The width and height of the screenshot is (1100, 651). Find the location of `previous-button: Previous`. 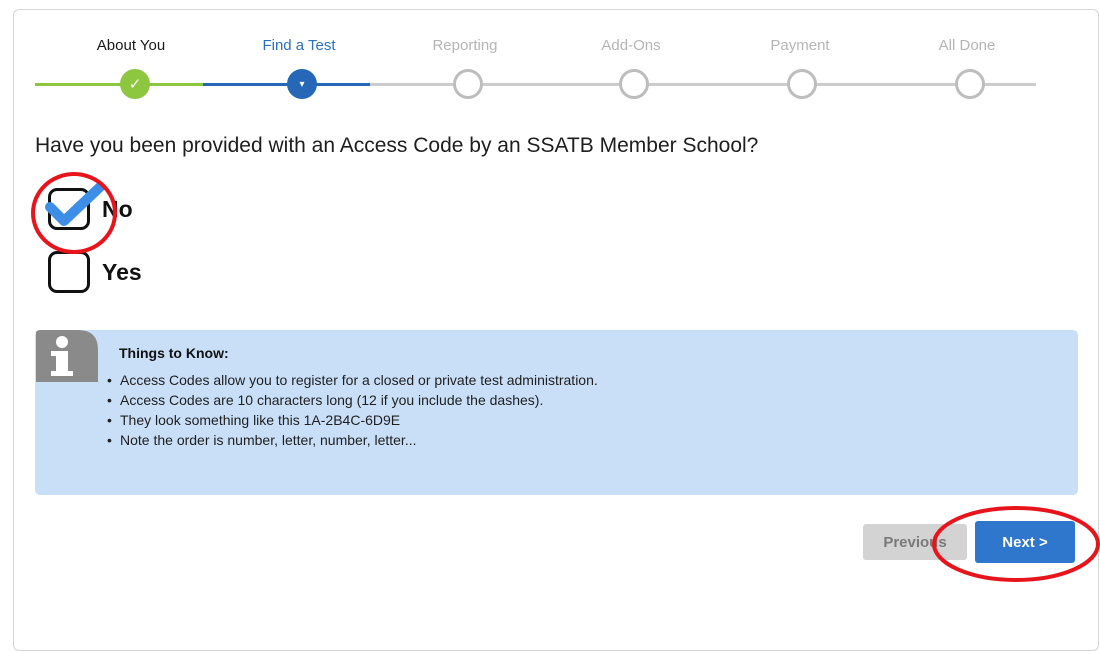

previous-button: Previous is located at coordinates (915, 542).